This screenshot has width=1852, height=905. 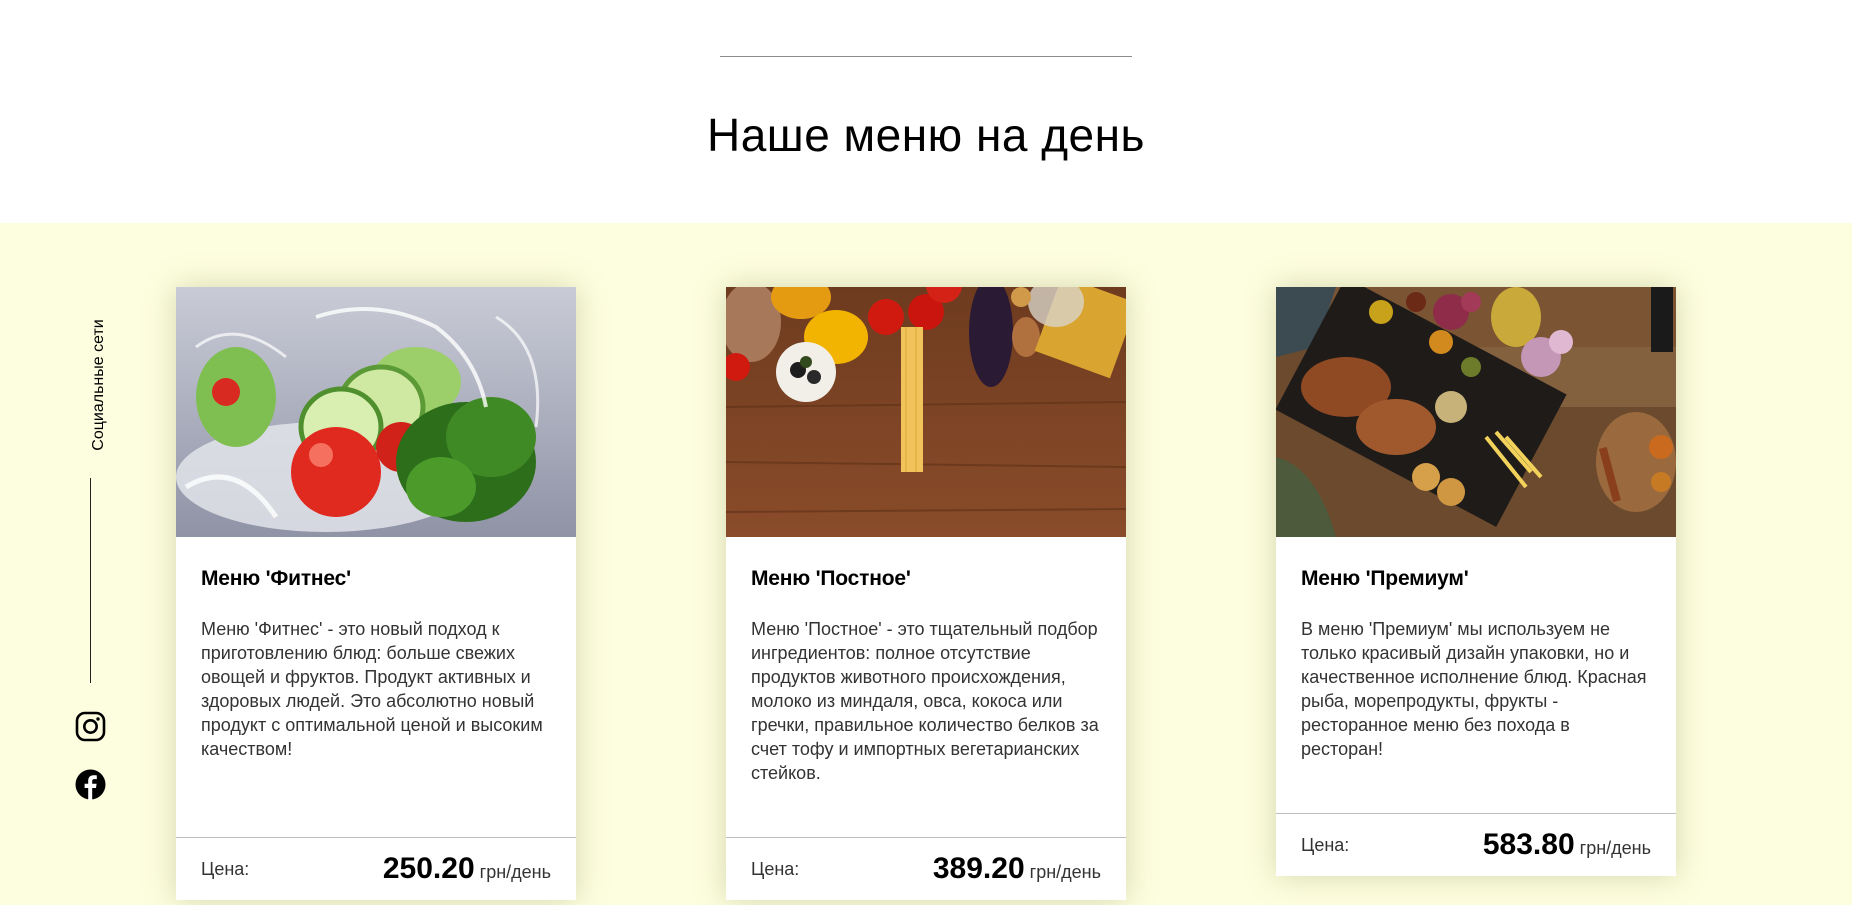 I want to click on card-price-footer: Цена: 583.80 грн/день, so click(x=1476, y=844).